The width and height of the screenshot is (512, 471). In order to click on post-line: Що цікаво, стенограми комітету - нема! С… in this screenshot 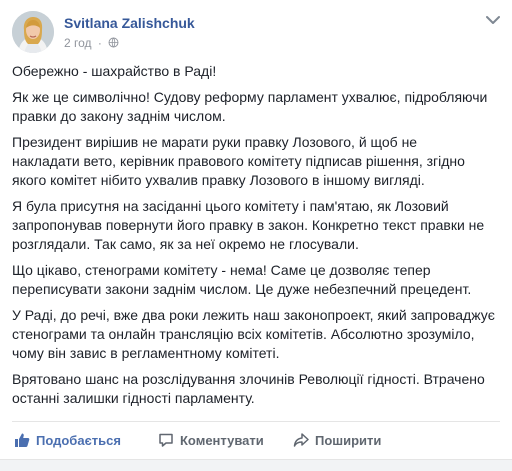, I will do `click(221, 270)`.